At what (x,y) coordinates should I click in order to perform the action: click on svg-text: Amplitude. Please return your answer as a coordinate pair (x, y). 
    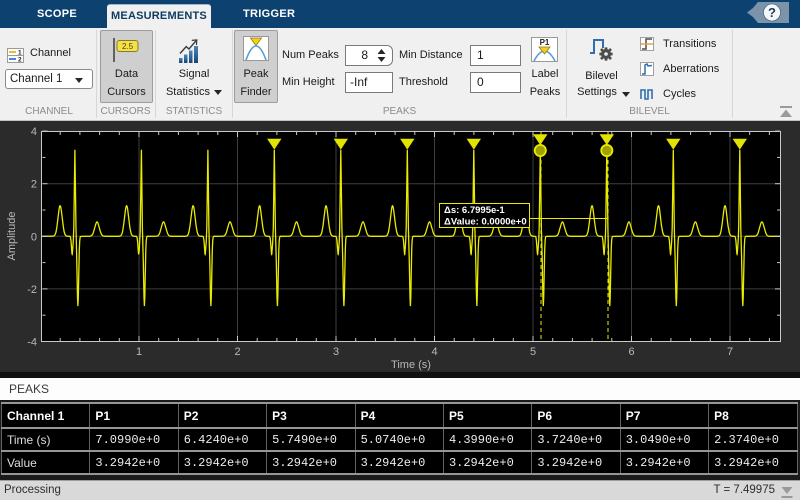
    Looking at the image, I should click on (12, 236).